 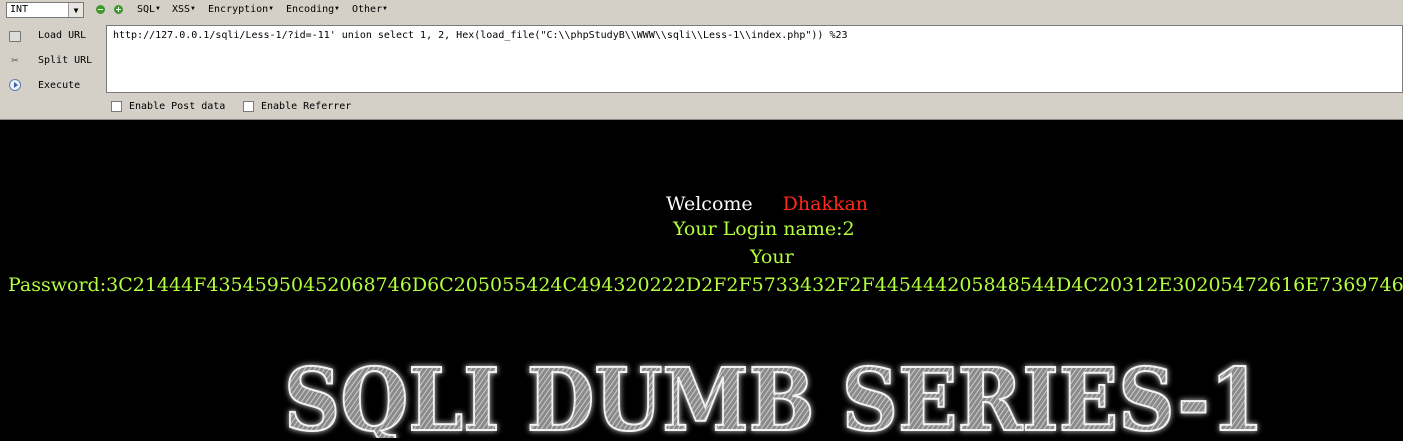 What do you see at coordinates (15, 85) in the screenshot?
I see `play-icon` at bounding box center [15, 85].